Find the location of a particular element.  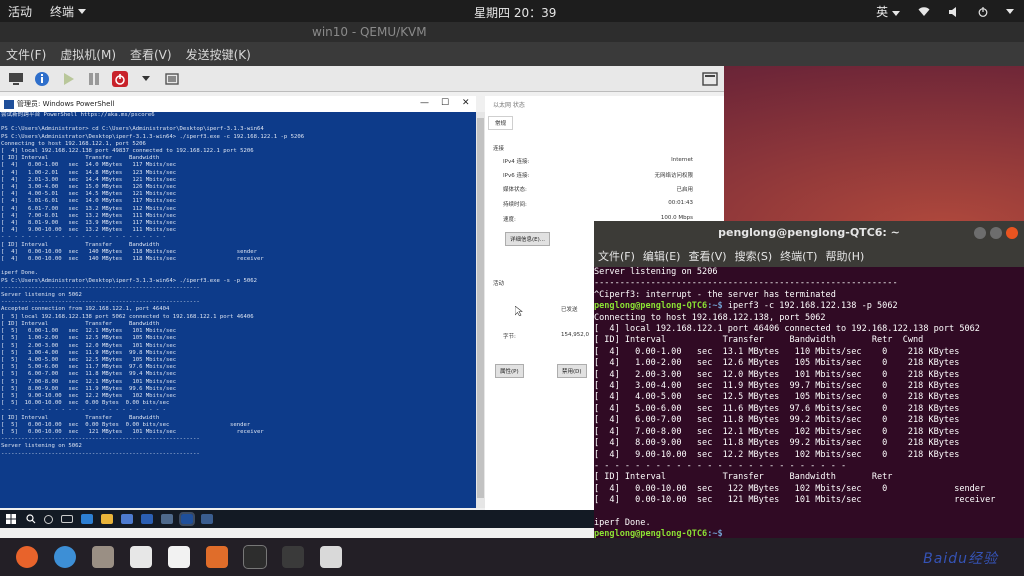

thunderbird-icon is located at coordinates (65, 557).